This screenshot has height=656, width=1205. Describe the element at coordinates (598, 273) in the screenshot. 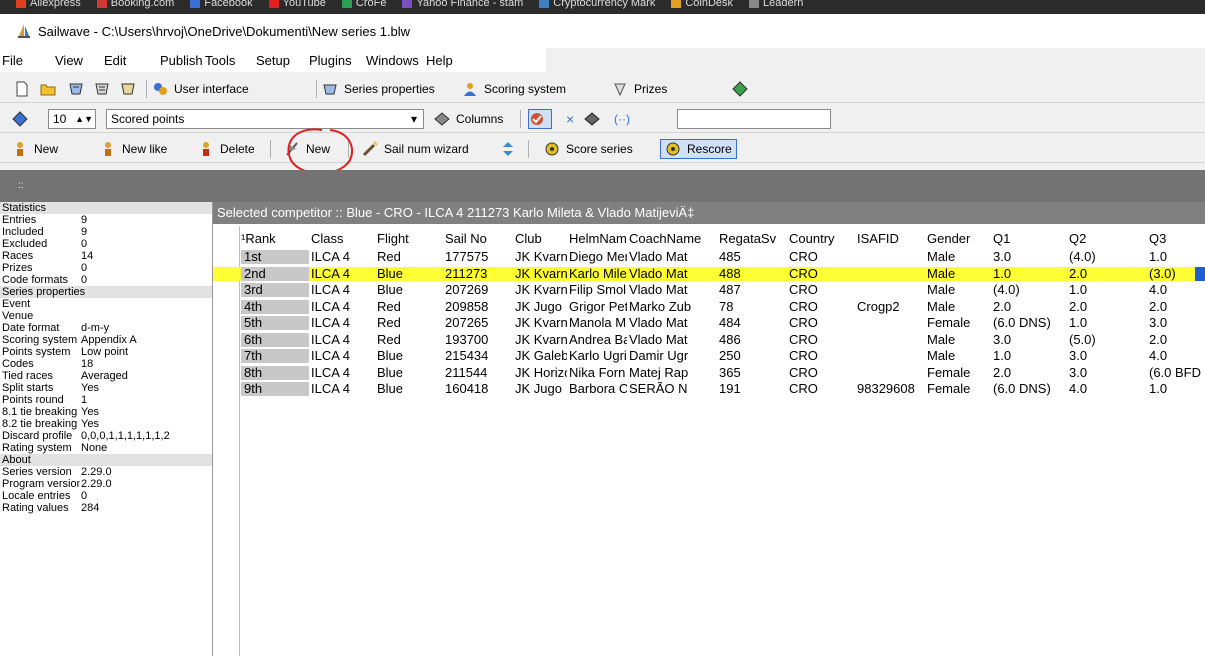

I see `table-cell: Karlo Mile` at that location.